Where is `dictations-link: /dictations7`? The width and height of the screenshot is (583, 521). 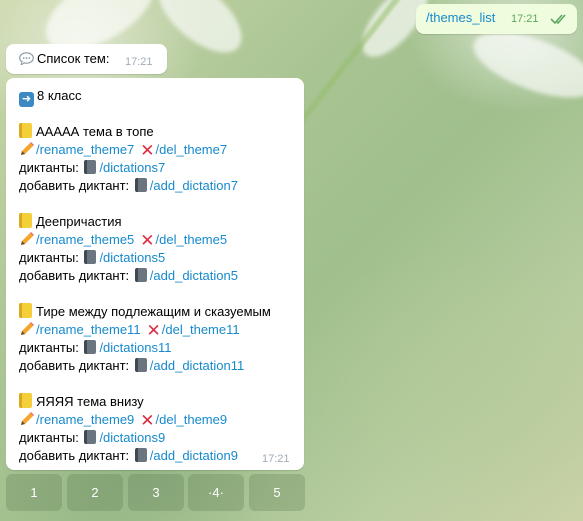 dictations-link: /dictations7 is located at coordinates (132, 167).